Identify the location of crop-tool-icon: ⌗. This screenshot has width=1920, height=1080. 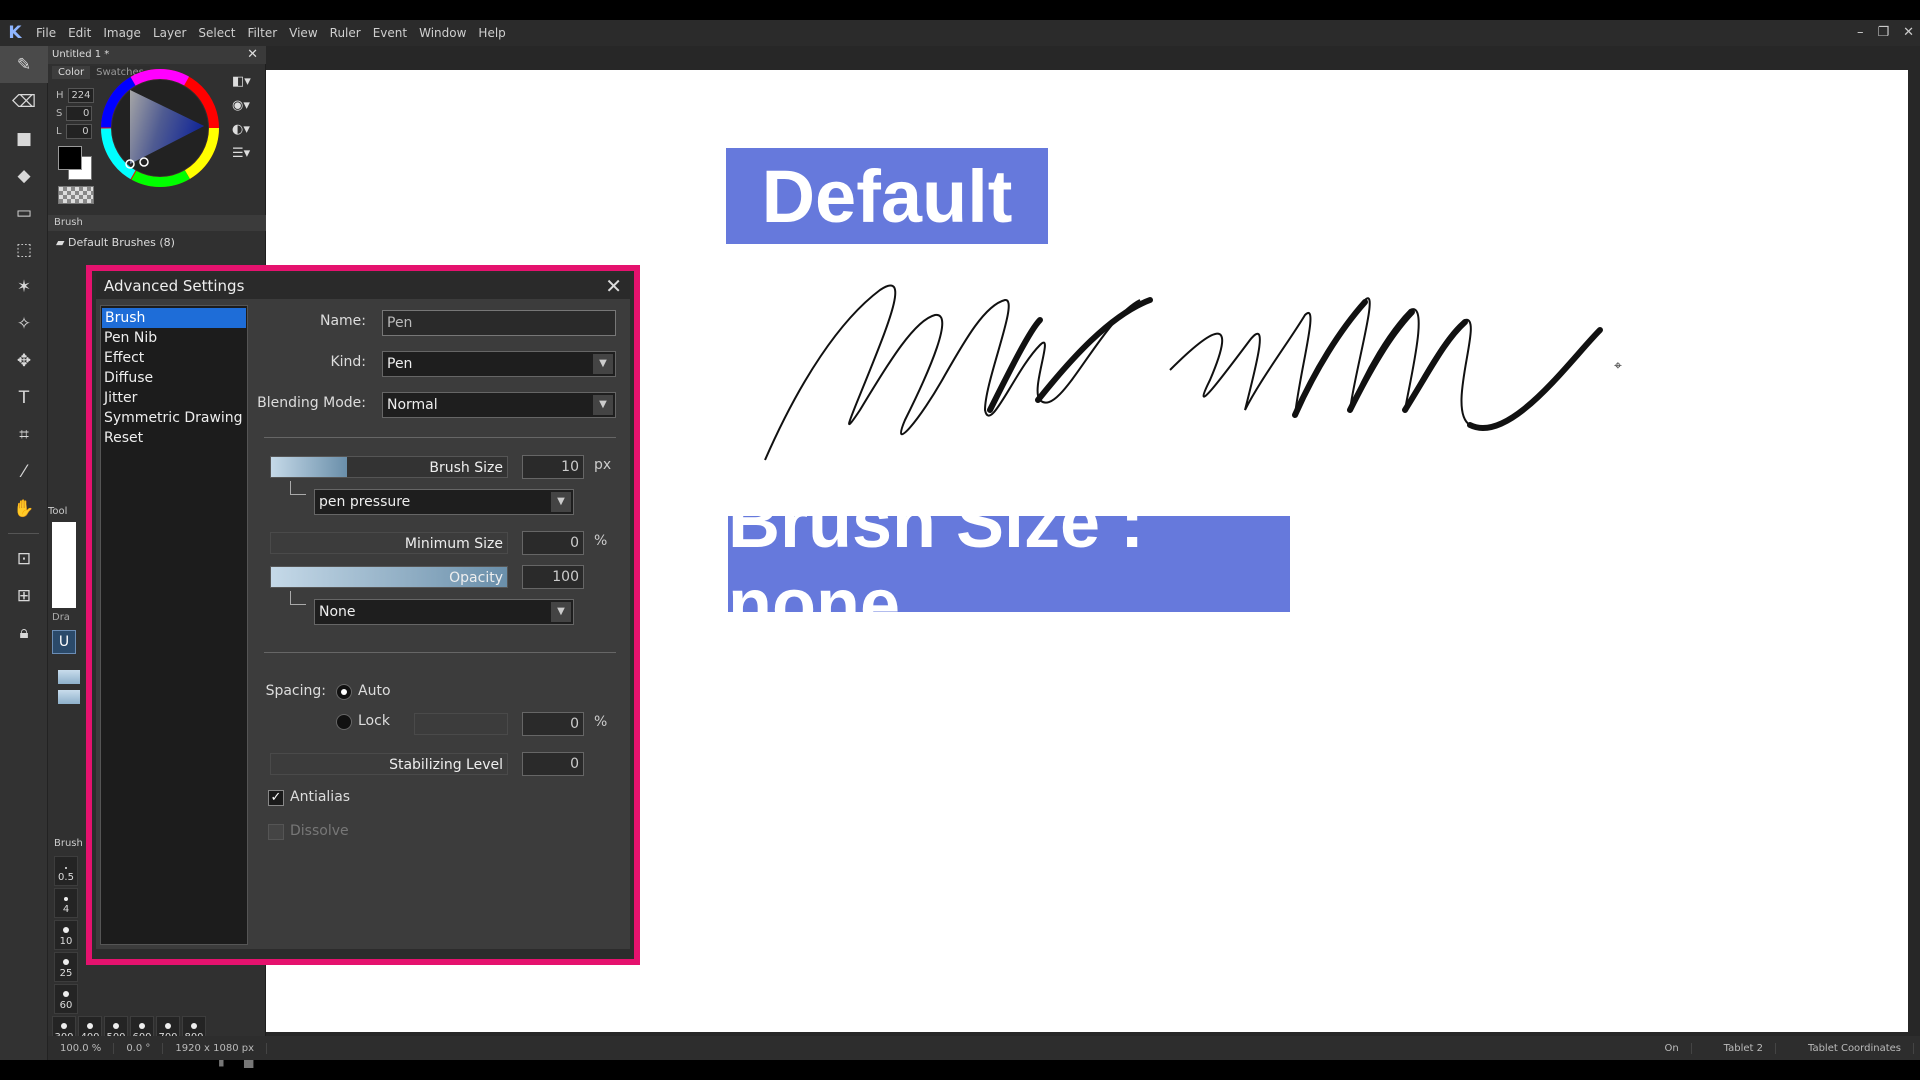
(24, 434).